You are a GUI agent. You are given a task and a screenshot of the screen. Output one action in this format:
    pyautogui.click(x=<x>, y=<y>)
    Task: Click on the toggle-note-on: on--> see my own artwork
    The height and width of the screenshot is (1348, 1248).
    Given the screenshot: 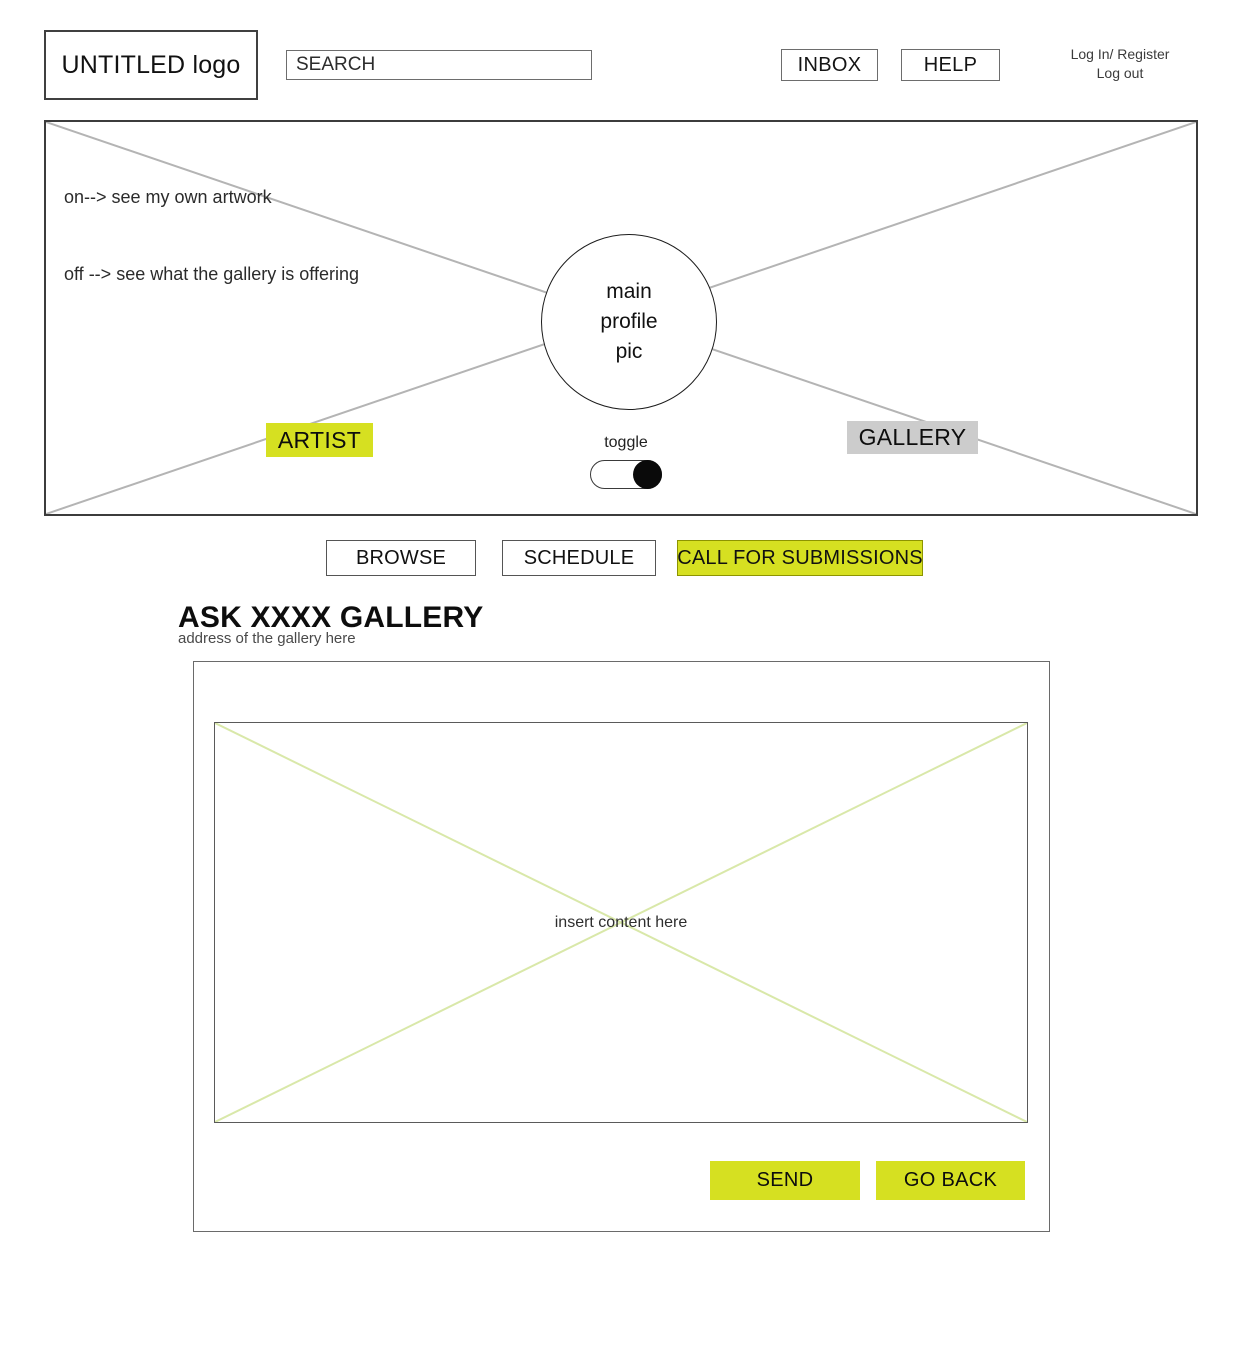 What is the action you would take?
    pyautogui.click(x=168, y=197)
    